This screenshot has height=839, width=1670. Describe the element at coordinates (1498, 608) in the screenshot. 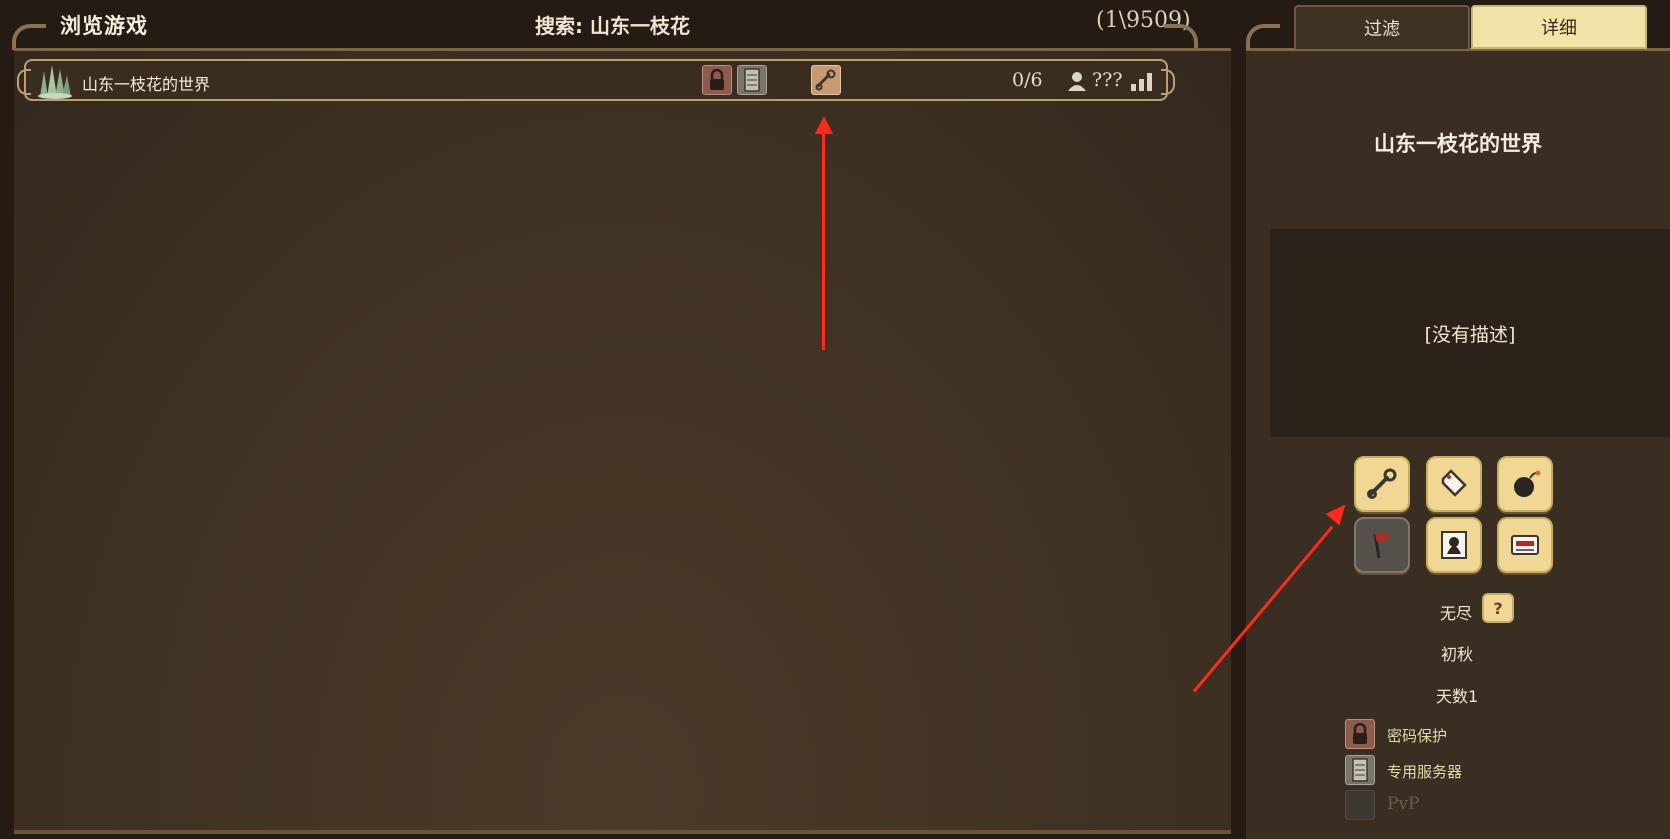

I see `help-question-icon: ?` at that location.